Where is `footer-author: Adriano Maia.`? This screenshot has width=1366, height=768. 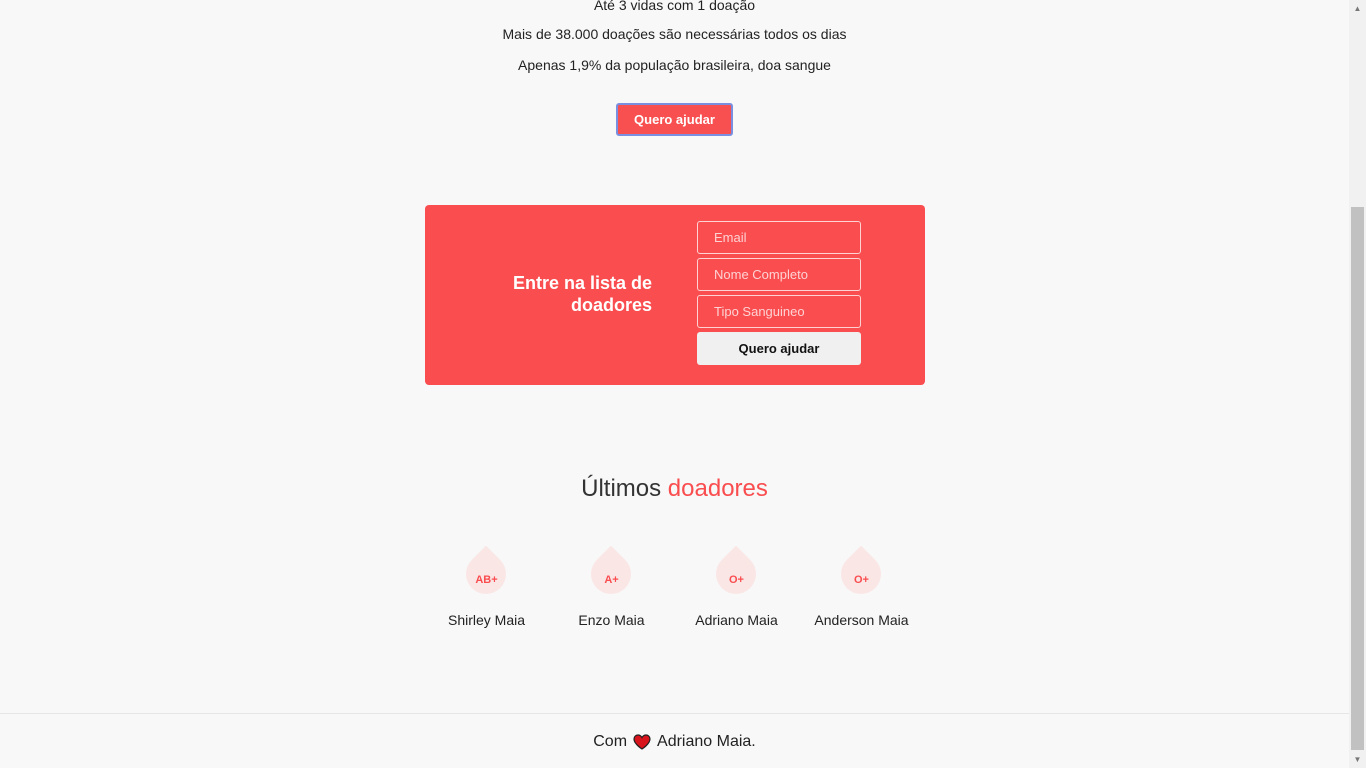 footer-author: Adriano Maia. is located at coordinates (706, 741).